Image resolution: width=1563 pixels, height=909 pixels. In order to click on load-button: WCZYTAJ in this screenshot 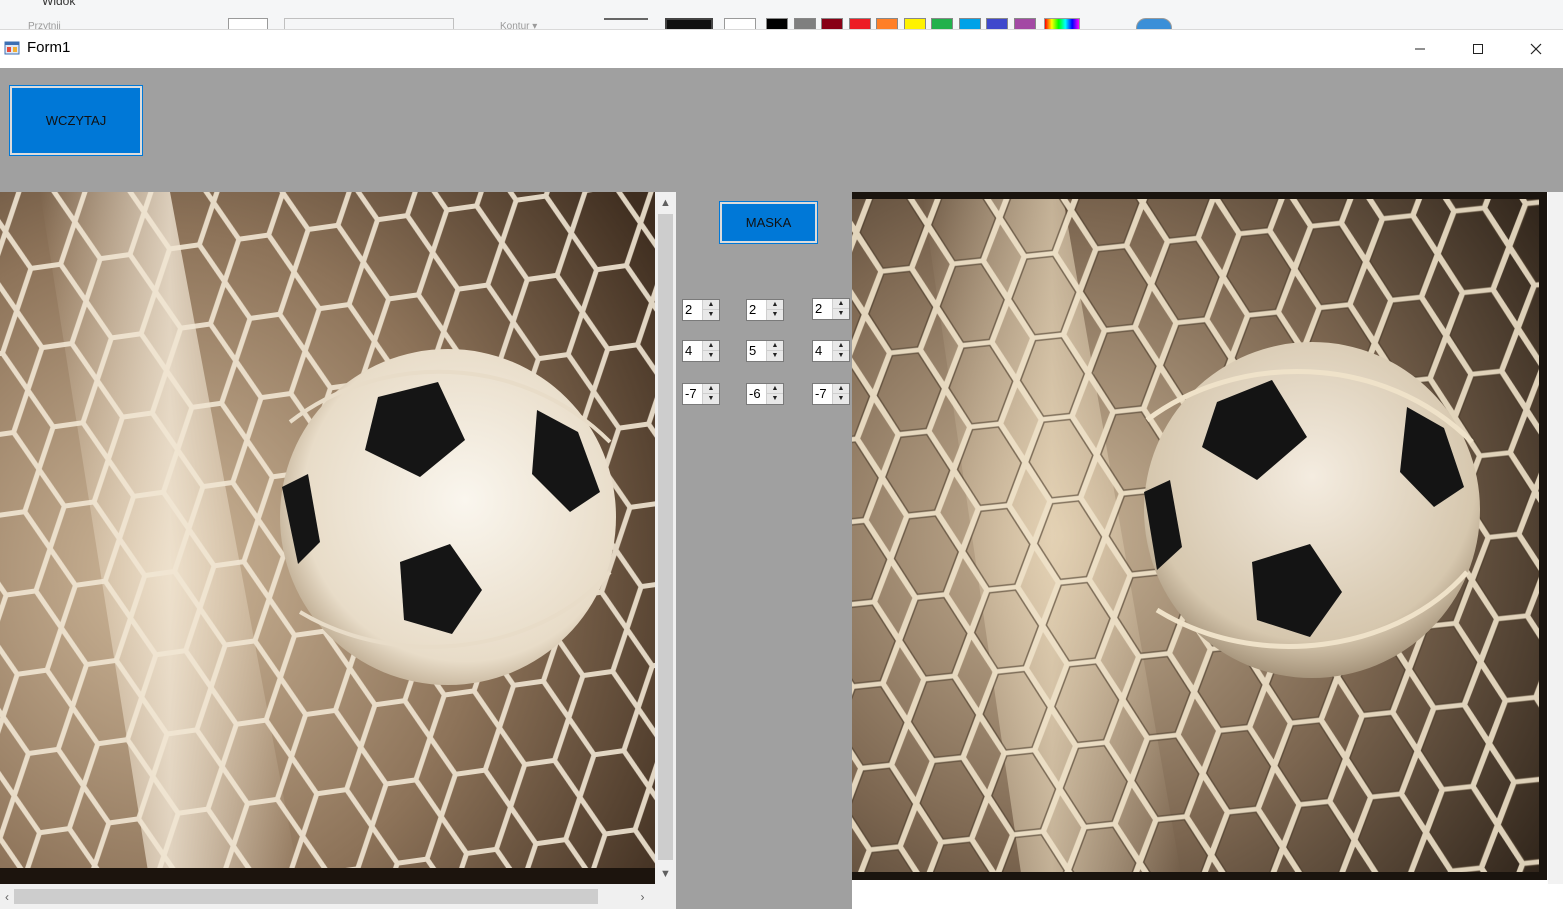, I will do `click(76, 120)`.